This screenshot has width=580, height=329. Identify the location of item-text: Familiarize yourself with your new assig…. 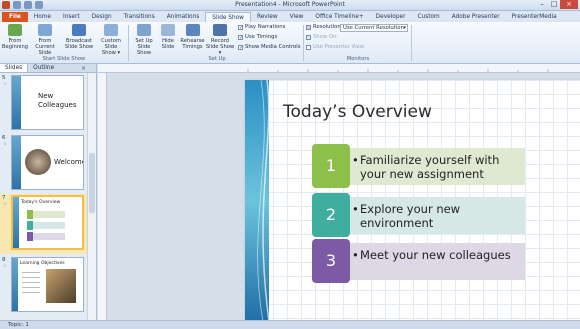
(438, 167).